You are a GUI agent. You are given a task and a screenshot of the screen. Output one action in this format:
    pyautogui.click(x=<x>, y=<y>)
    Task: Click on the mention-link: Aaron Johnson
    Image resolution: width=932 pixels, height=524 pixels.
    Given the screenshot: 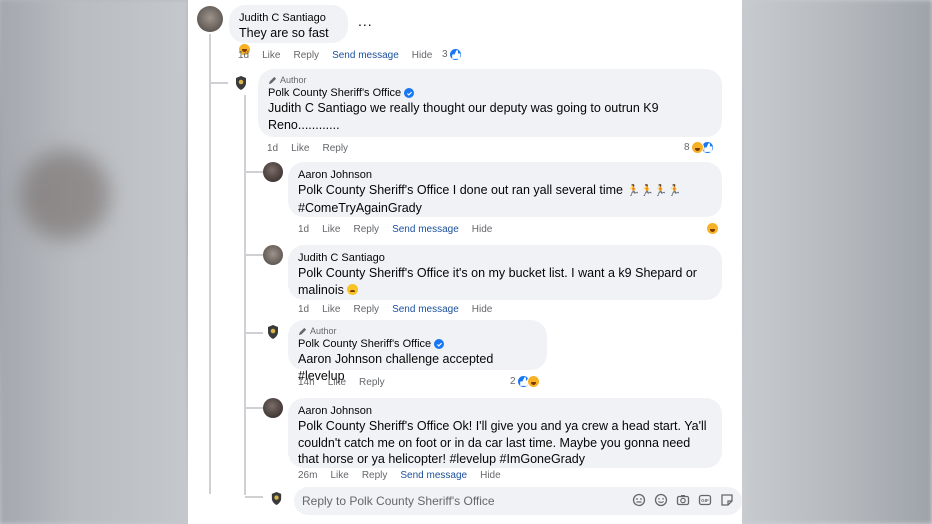 What is the action you would take?
    pyautogui.click(x=340, y=359)
    